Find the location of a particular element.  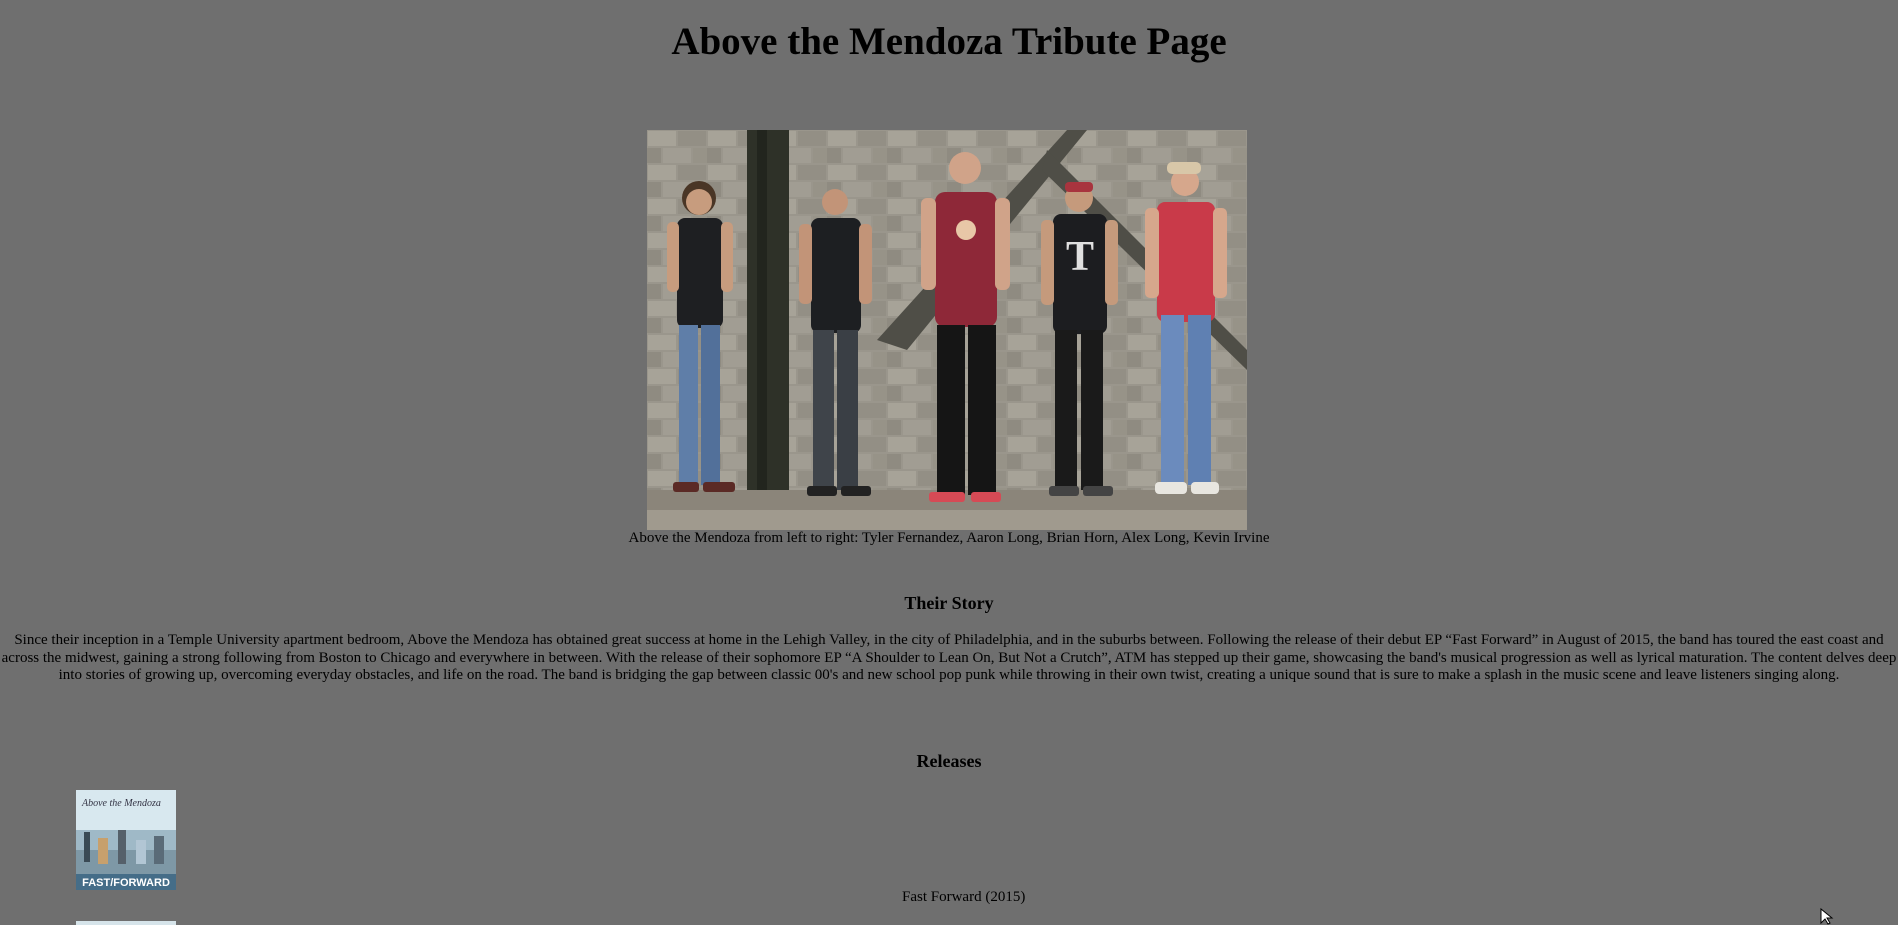

svg-text: T is located at coordinates (1080, 257).